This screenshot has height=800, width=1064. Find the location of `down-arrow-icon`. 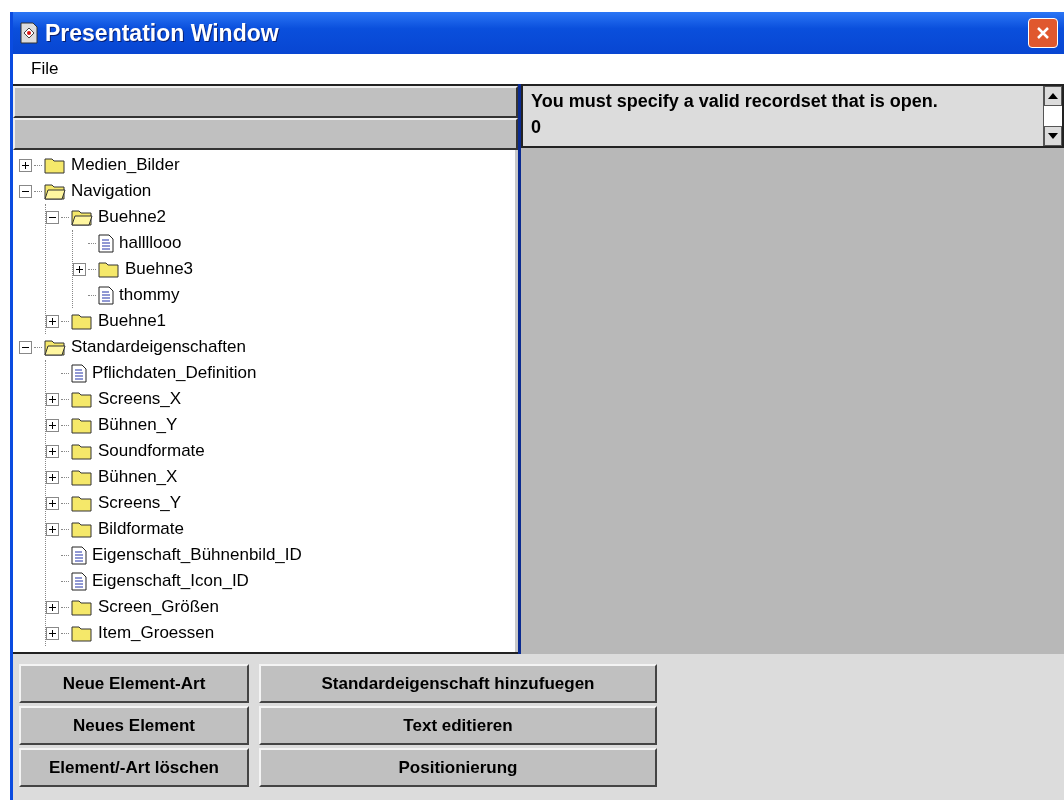

down-arrow-icon is located at coordinates (1053, 136).